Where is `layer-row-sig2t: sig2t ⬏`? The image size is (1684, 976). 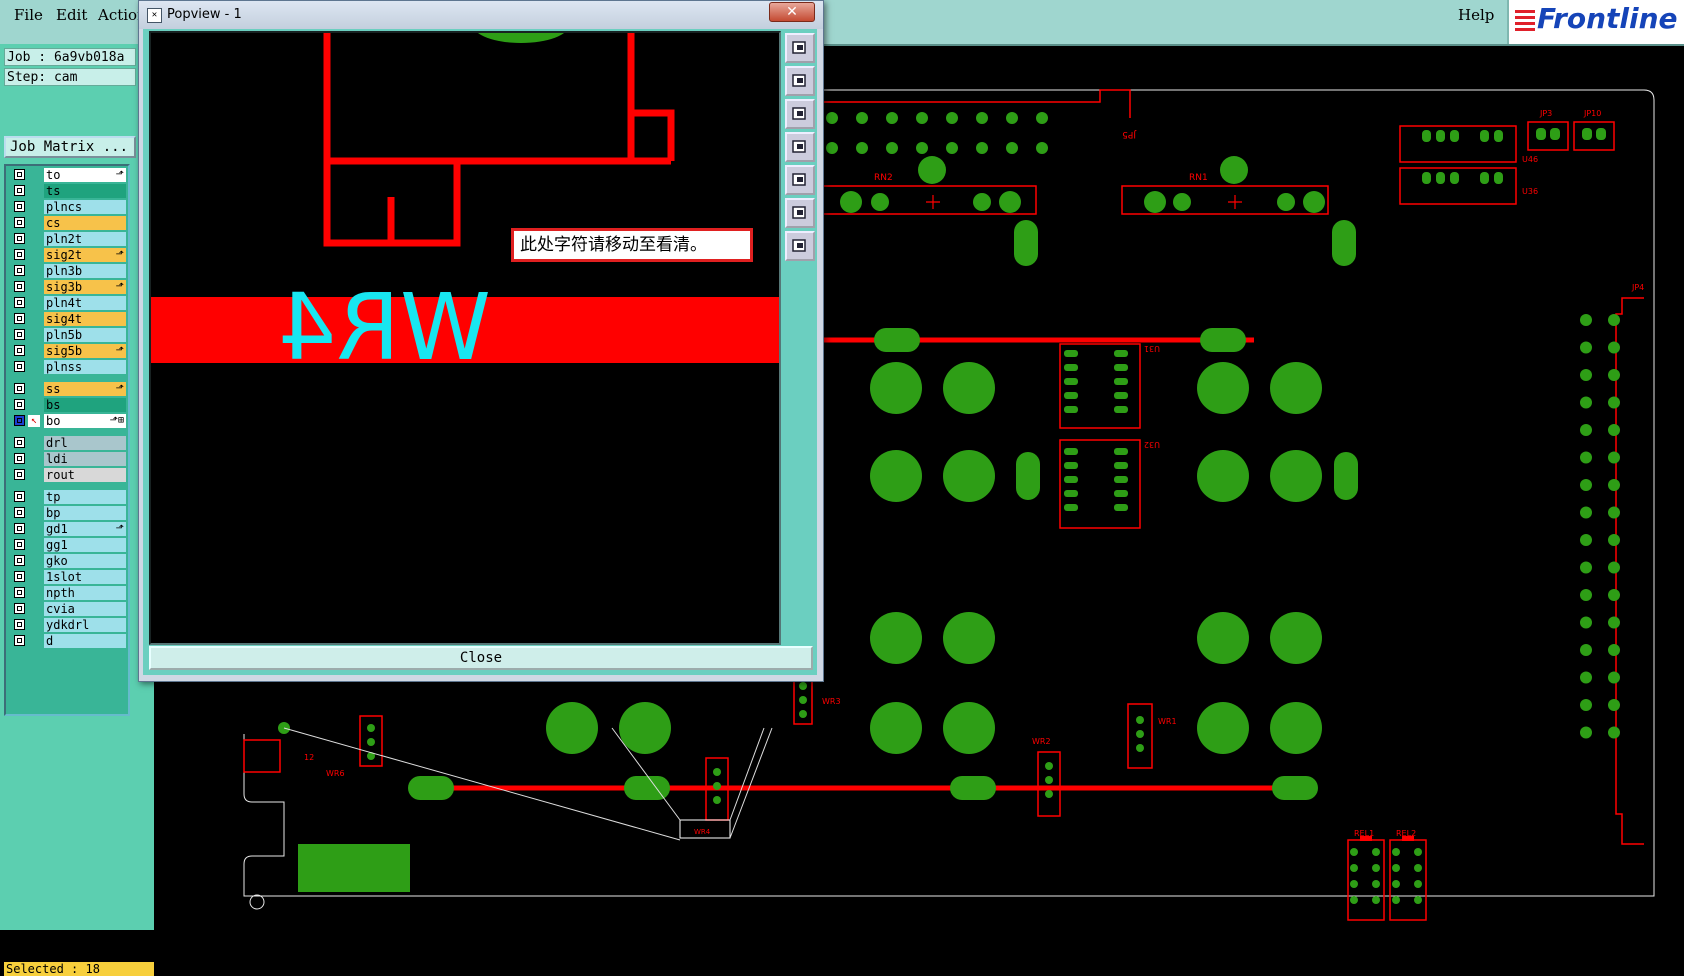
layer-row-sig2t: sig2t ⬏ is located at coordinates (67, 255).